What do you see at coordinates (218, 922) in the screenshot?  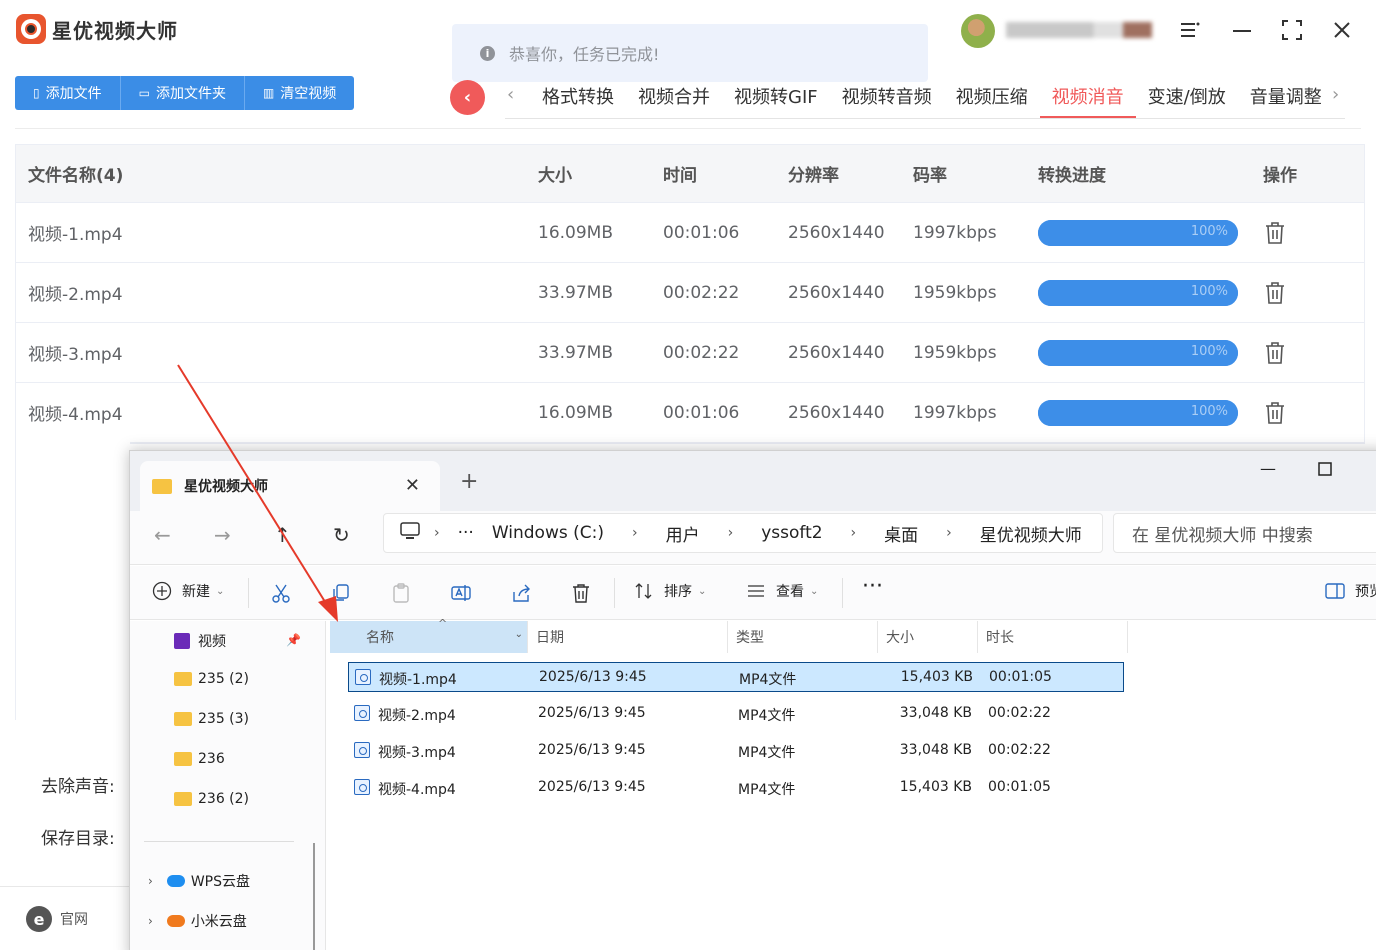 I see `sidebar-item-label: 小米云盘` at bounding box center [218, 922].